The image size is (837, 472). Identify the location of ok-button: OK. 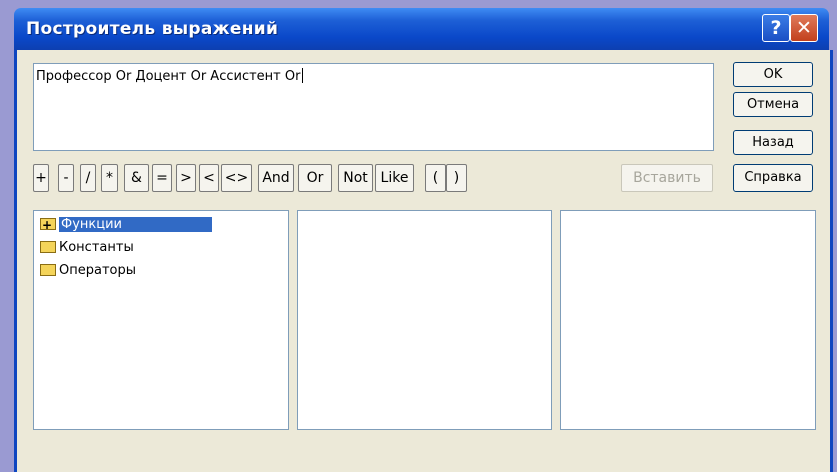
(773, 74).